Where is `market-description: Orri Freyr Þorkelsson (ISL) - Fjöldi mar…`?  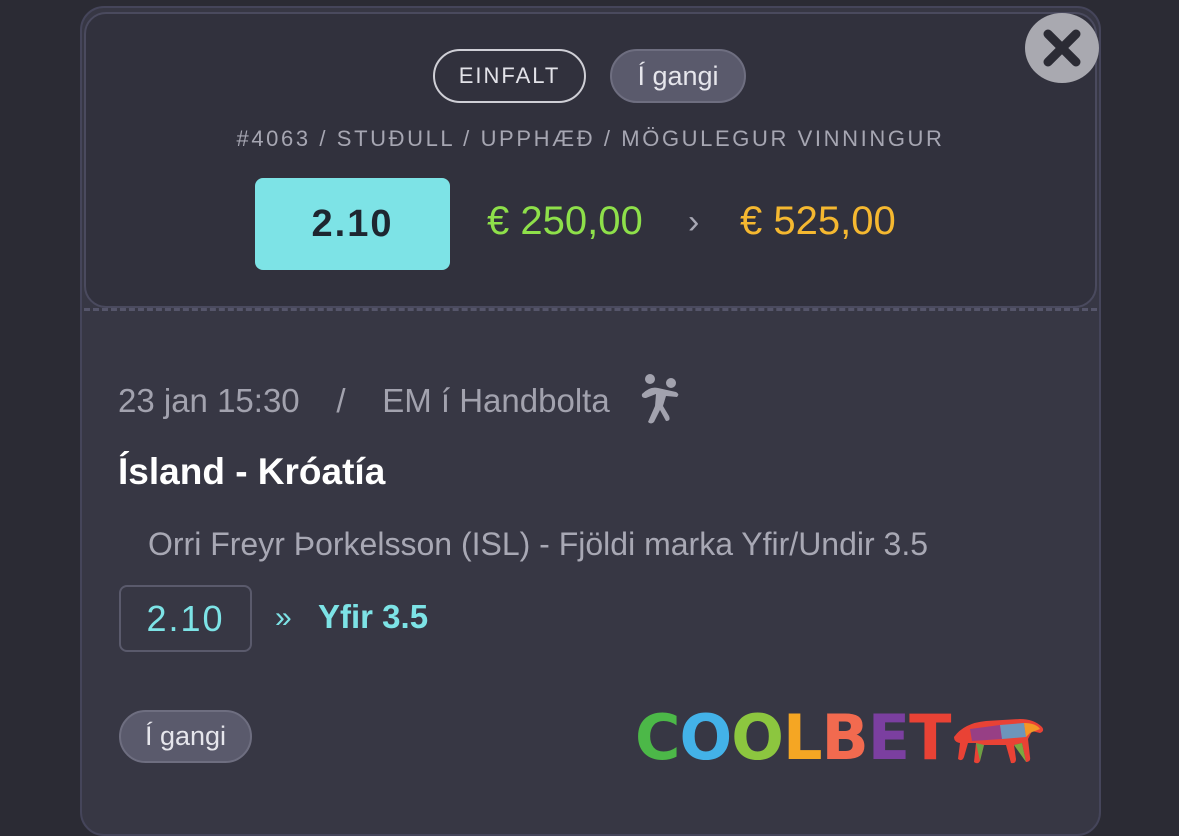 market-description: Orri Freyr Þorkelsson (ISL) - Fjöldi mar… is located at coordinates (538, 544).